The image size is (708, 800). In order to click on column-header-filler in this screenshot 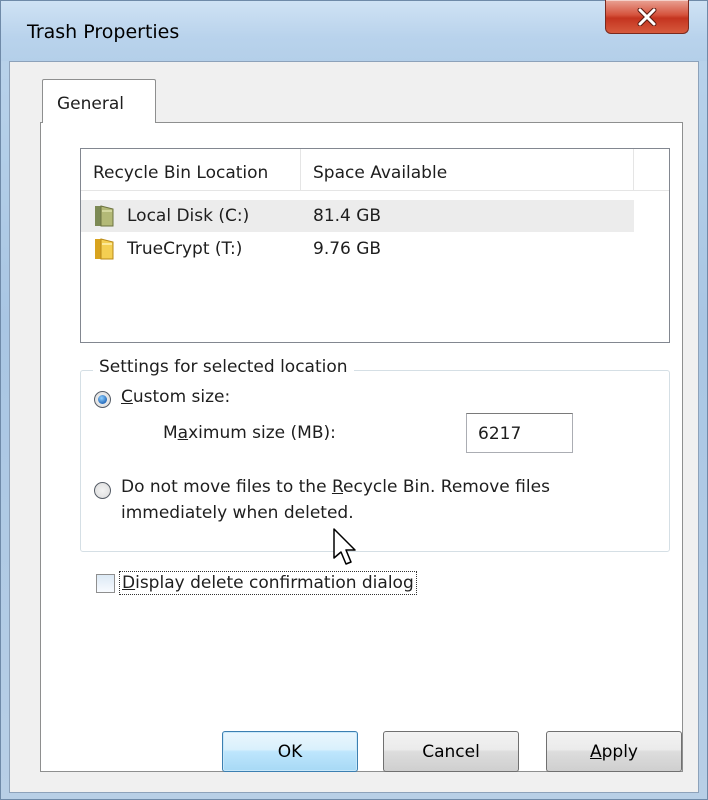, I will do `click(652, 170)`.